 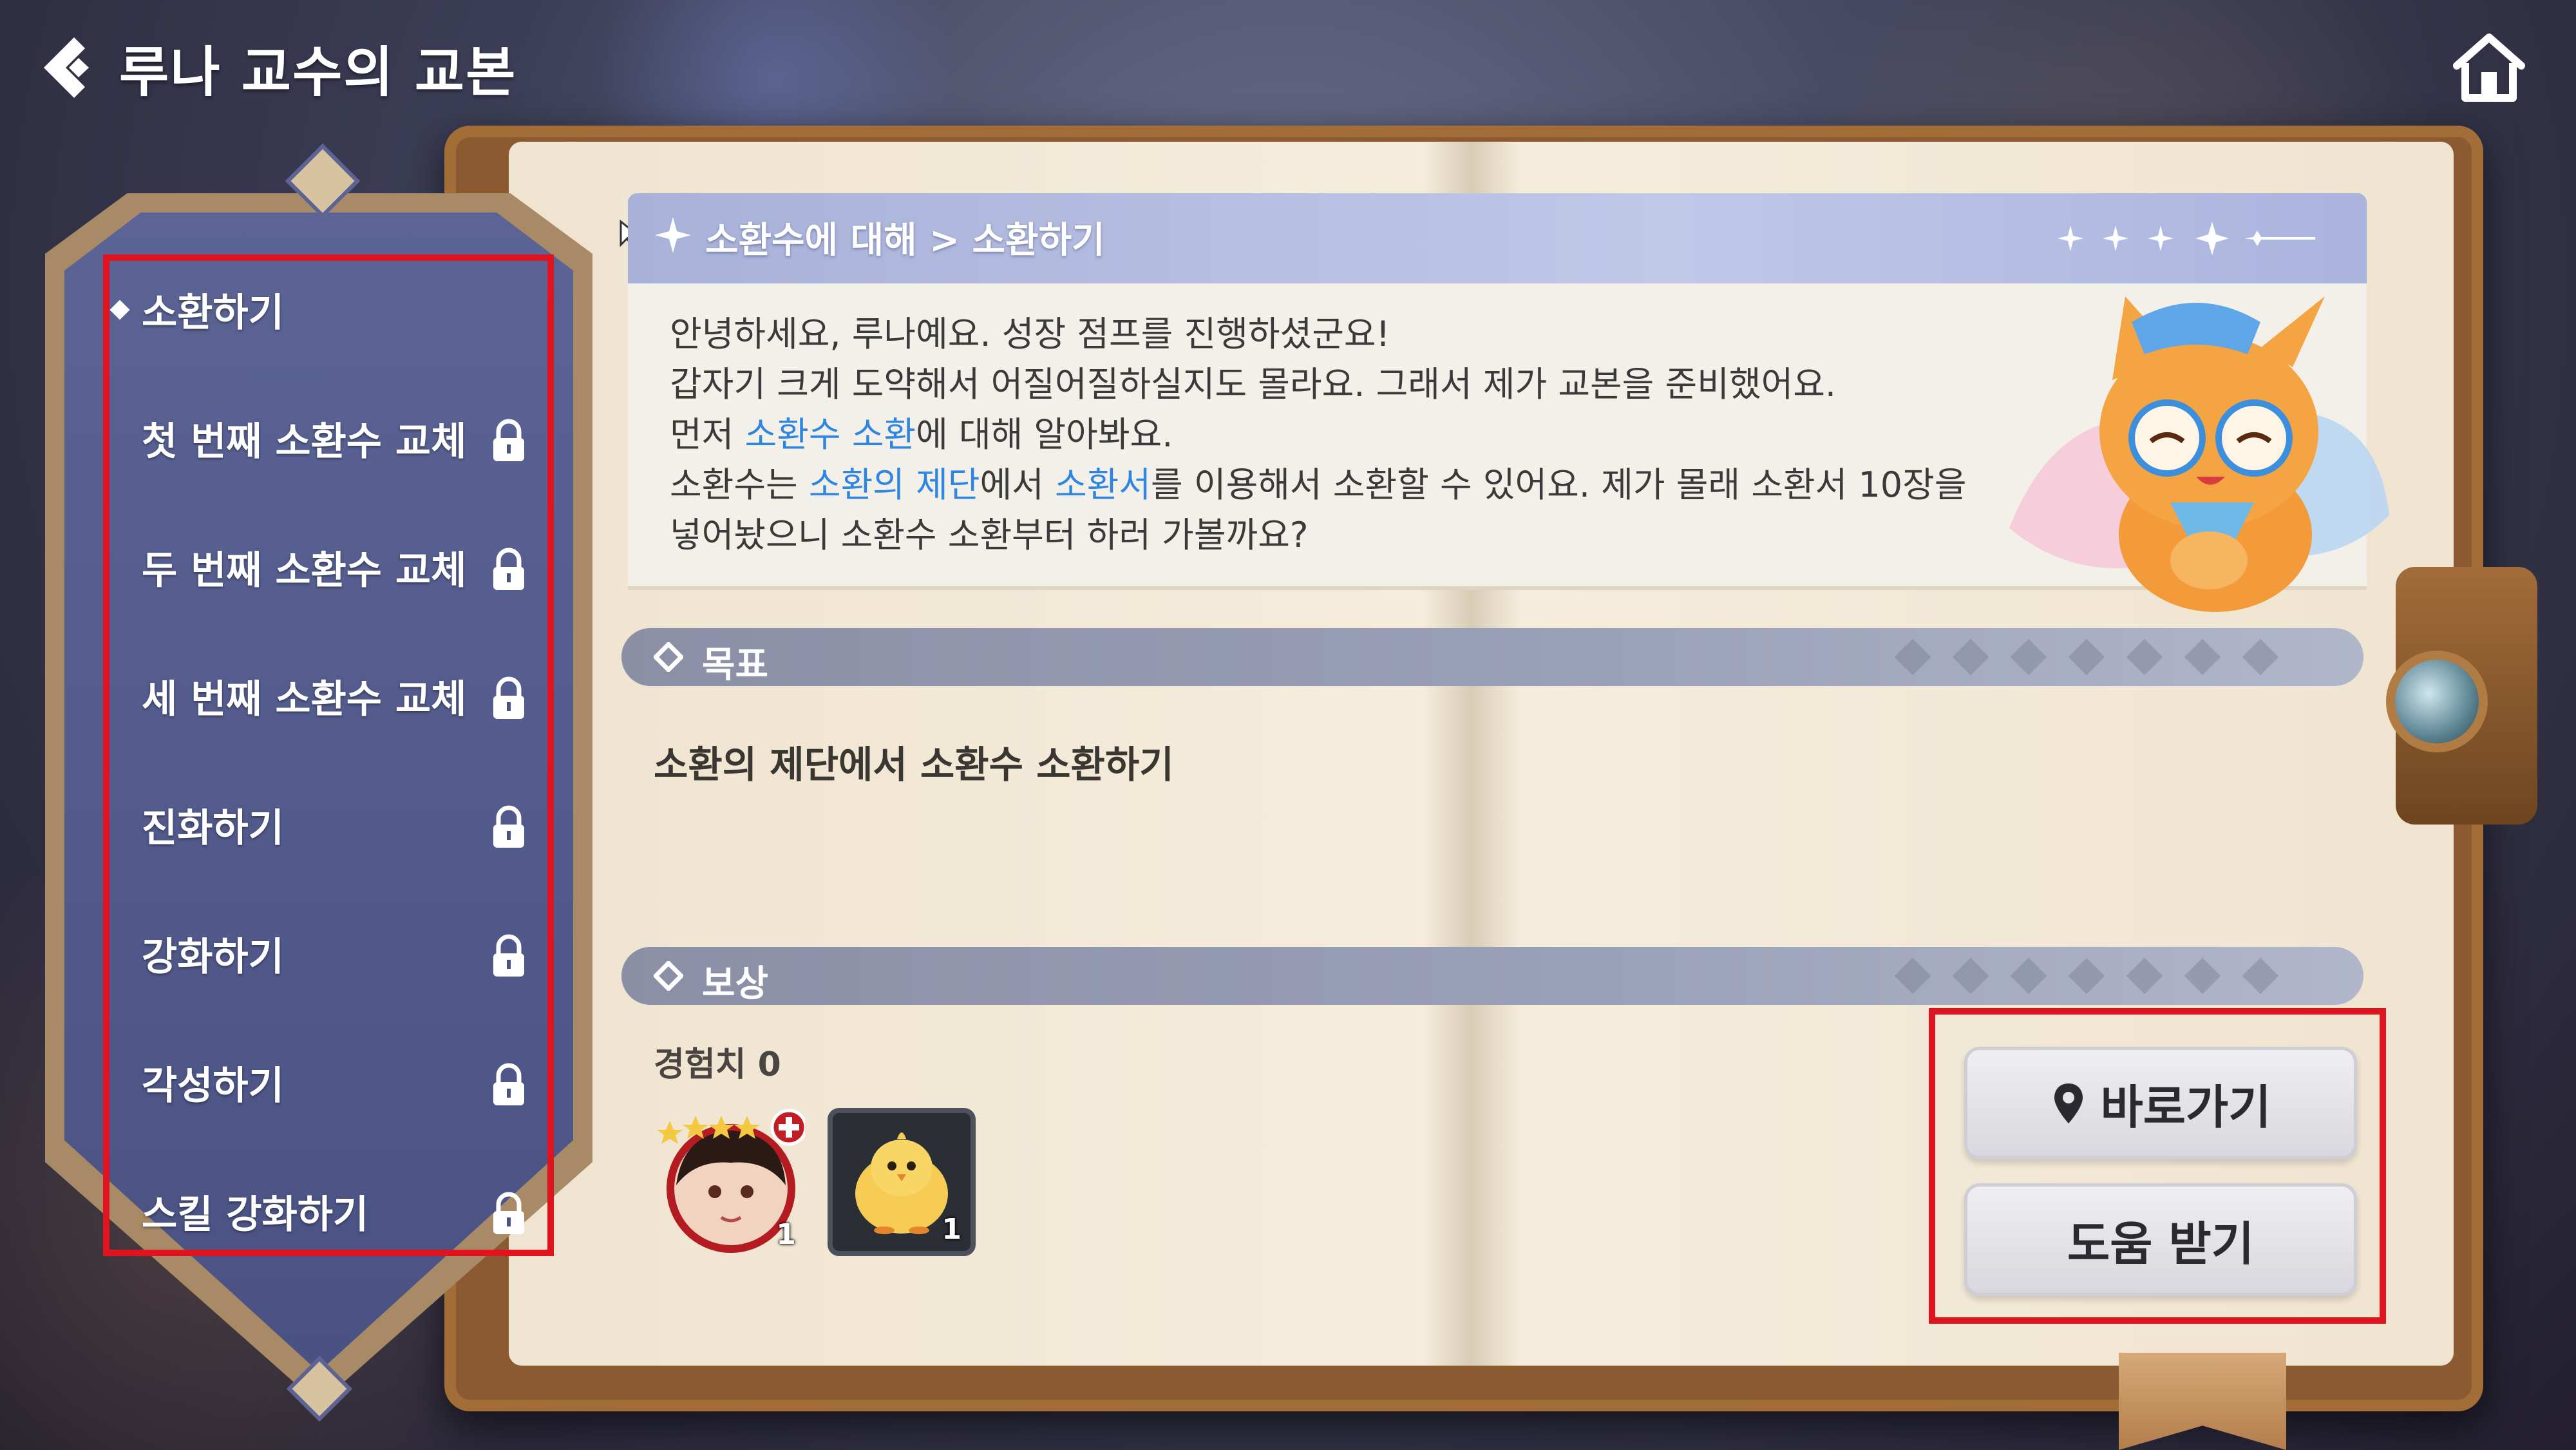 I want to click on scroll-link: 소환서, so click(x=1103, y=485).